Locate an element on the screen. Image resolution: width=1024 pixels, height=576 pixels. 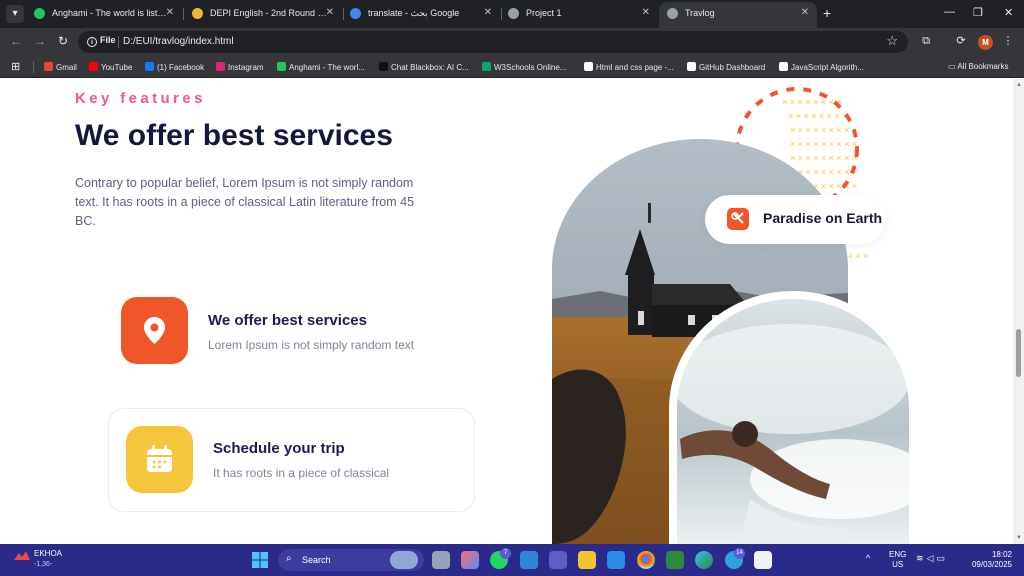
photos-icon is located at coordinates (529, 560).